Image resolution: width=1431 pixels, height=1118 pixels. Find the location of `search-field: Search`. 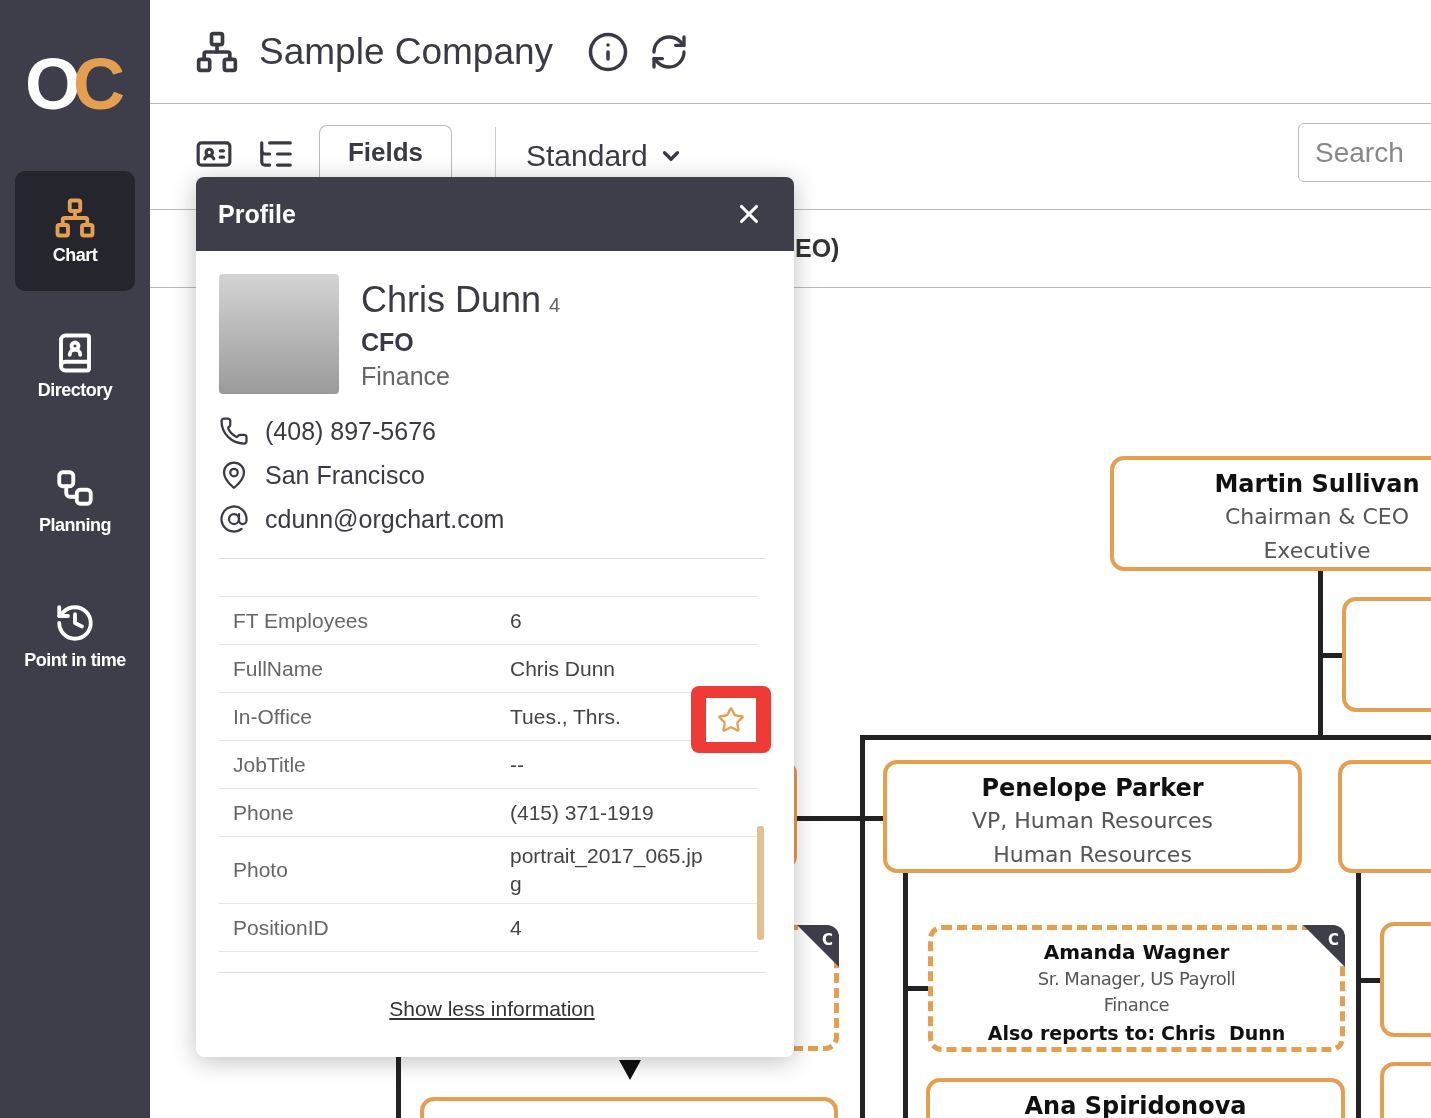

search-field: Search is located at coordinates (1364, 152).